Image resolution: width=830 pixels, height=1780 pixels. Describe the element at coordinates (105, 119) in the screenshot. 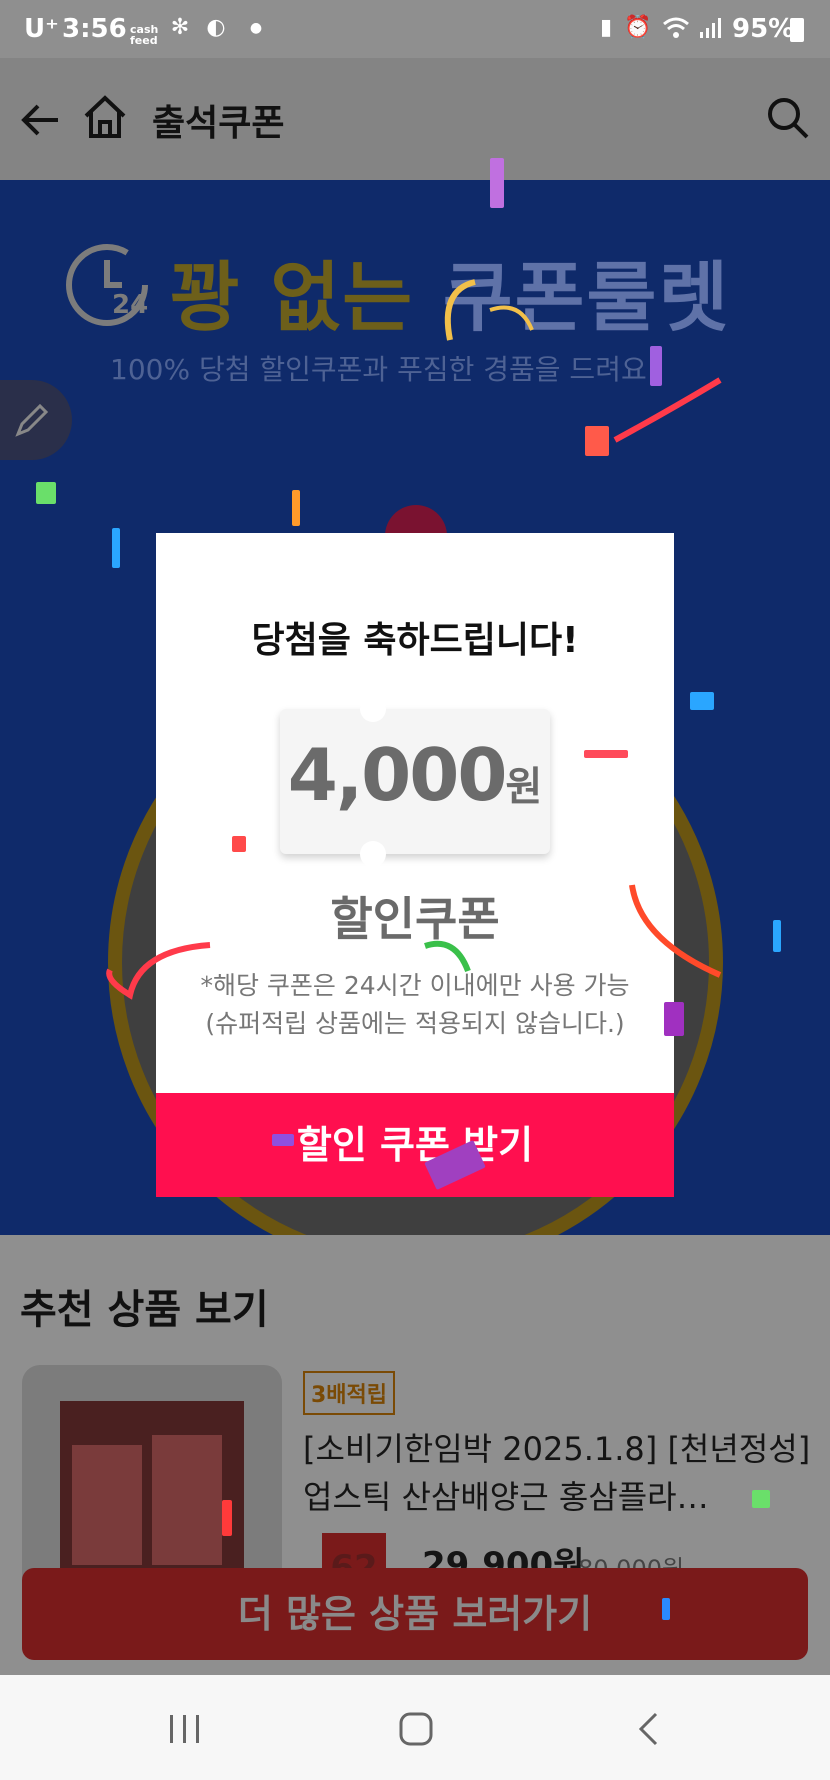

I see `home-icon` at that location.